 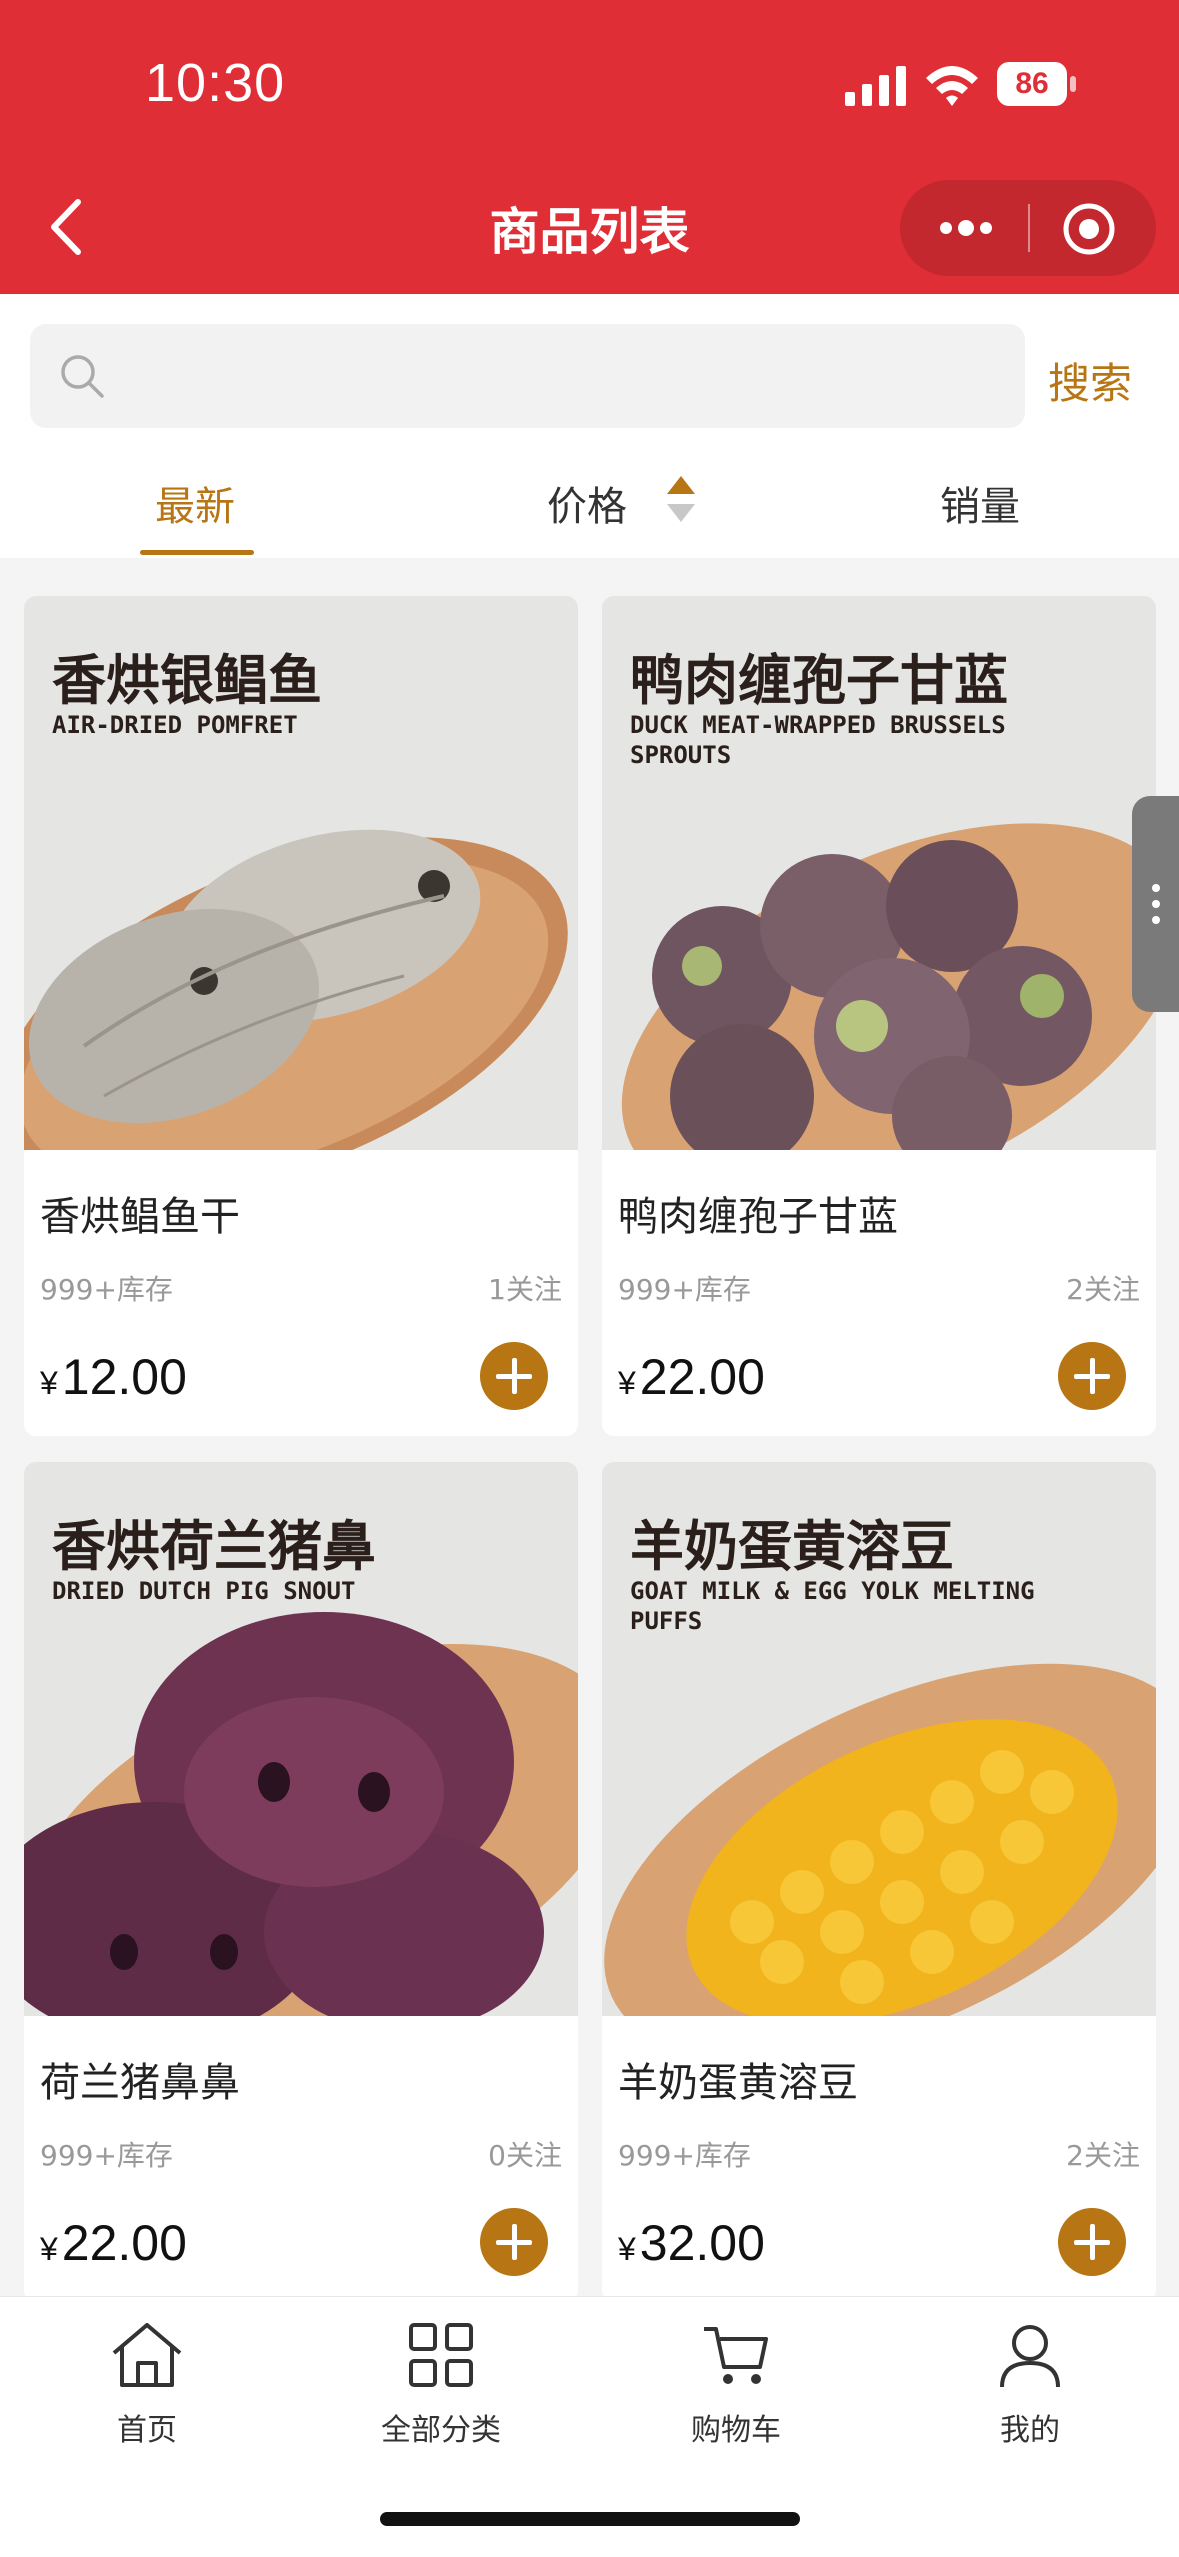 I want to click on battery-indicator: 86, so click(x=1037, y=84).